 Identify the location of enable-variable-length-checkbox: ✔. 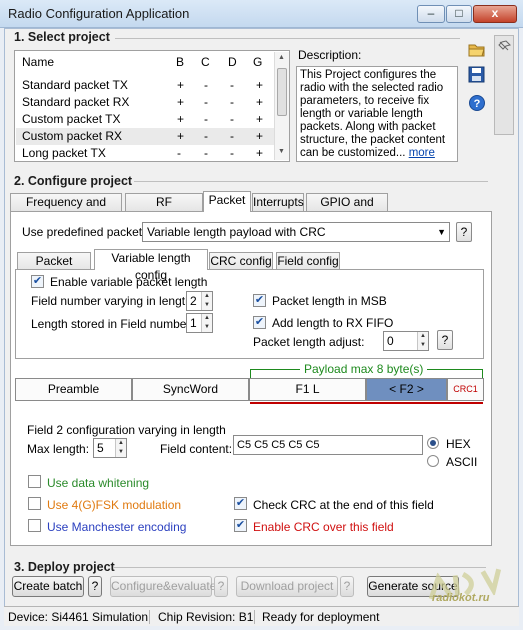
(37, 281).